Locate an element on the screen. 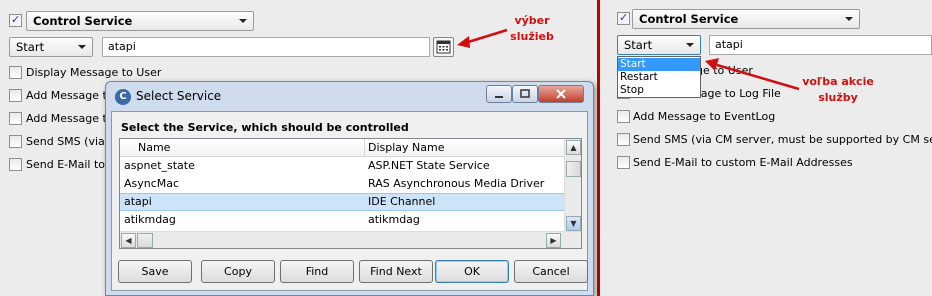 This screenshot has height=296, width=932. grid-header: Name Display Name is located at coordinates (342, 148).